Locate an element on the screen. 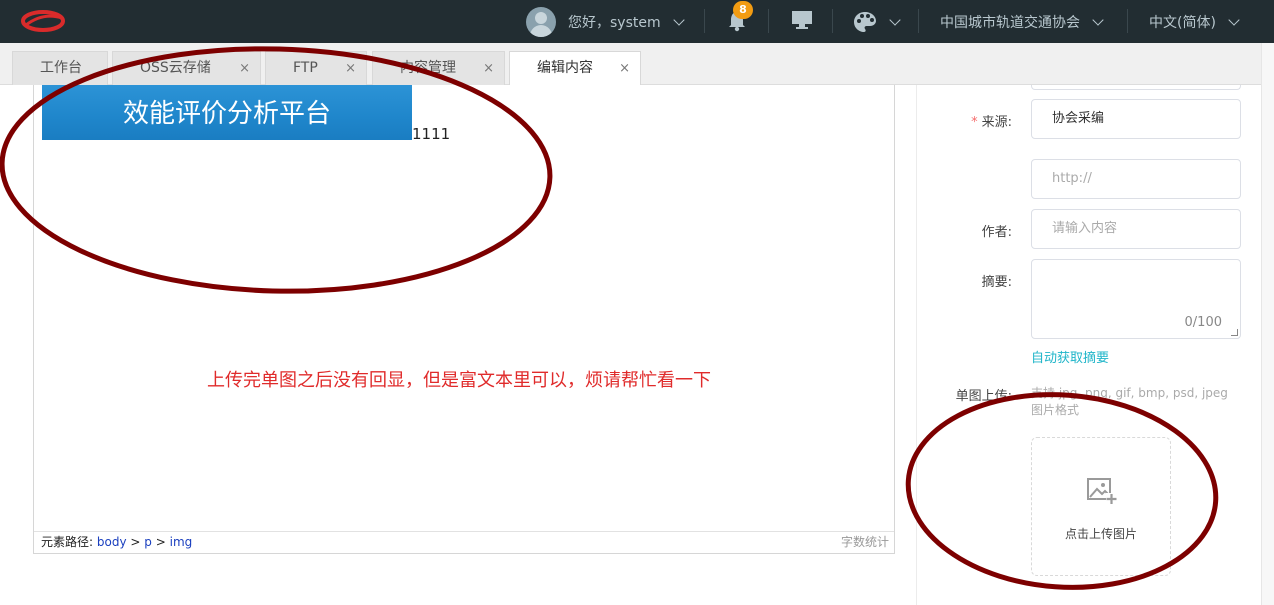 The width and height of the screenshot is (1274, 605). scrollbar is located at coordinates (1267, 324).